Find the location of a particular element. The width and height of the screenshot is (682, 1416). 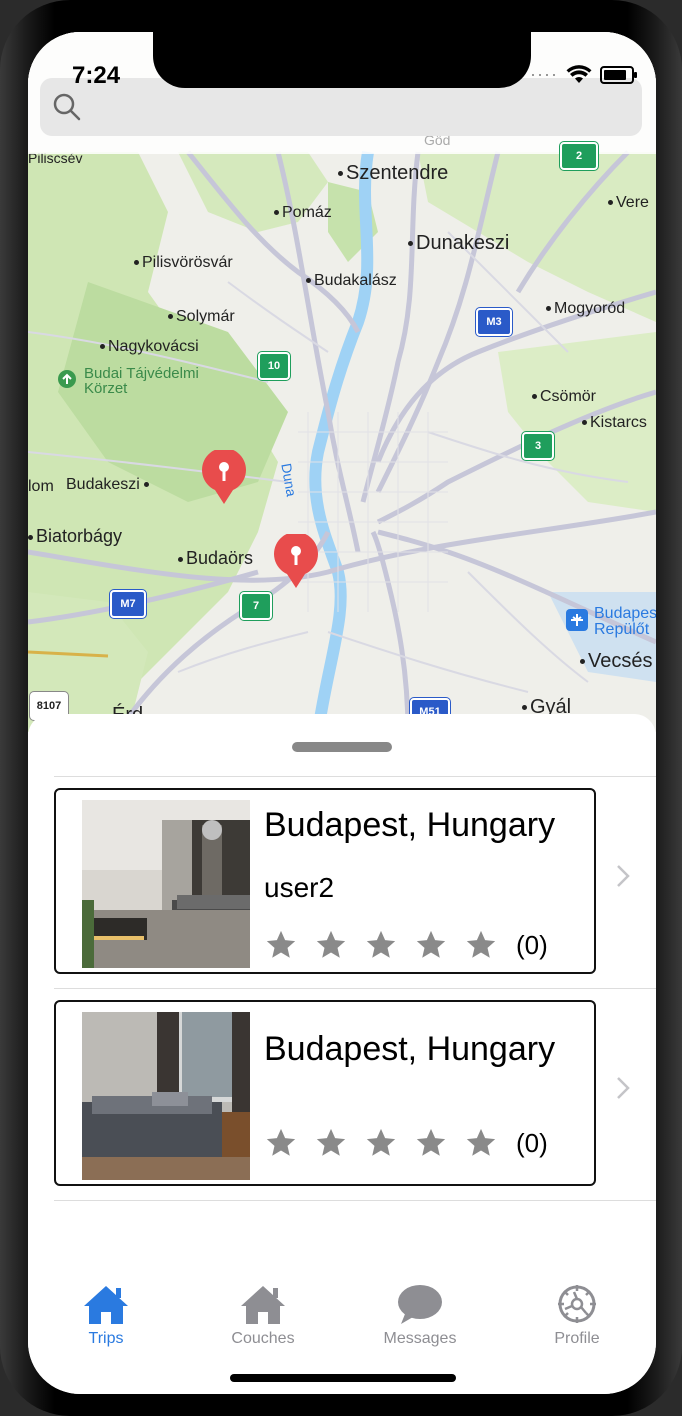

tab-couches: Couches is located at coordinates (263, 1315).